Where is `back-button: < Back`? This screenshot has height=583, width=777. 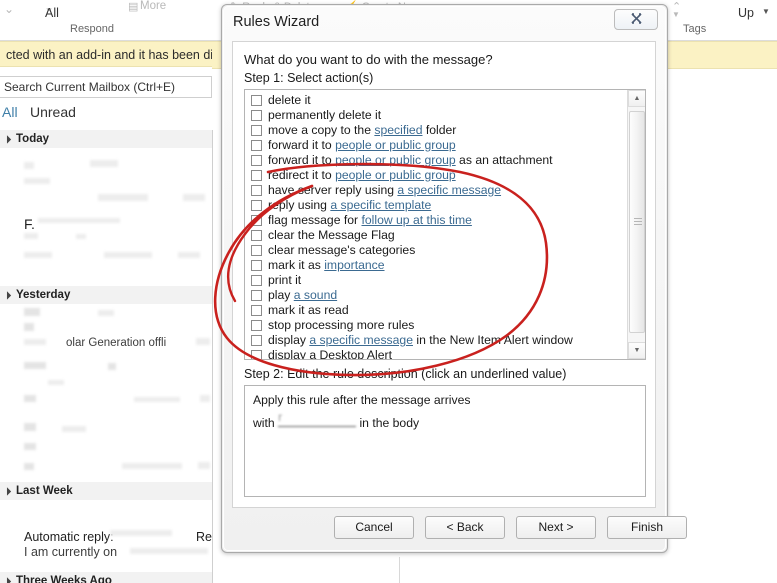
back-button: < Back is located at coordinates (465, 527).